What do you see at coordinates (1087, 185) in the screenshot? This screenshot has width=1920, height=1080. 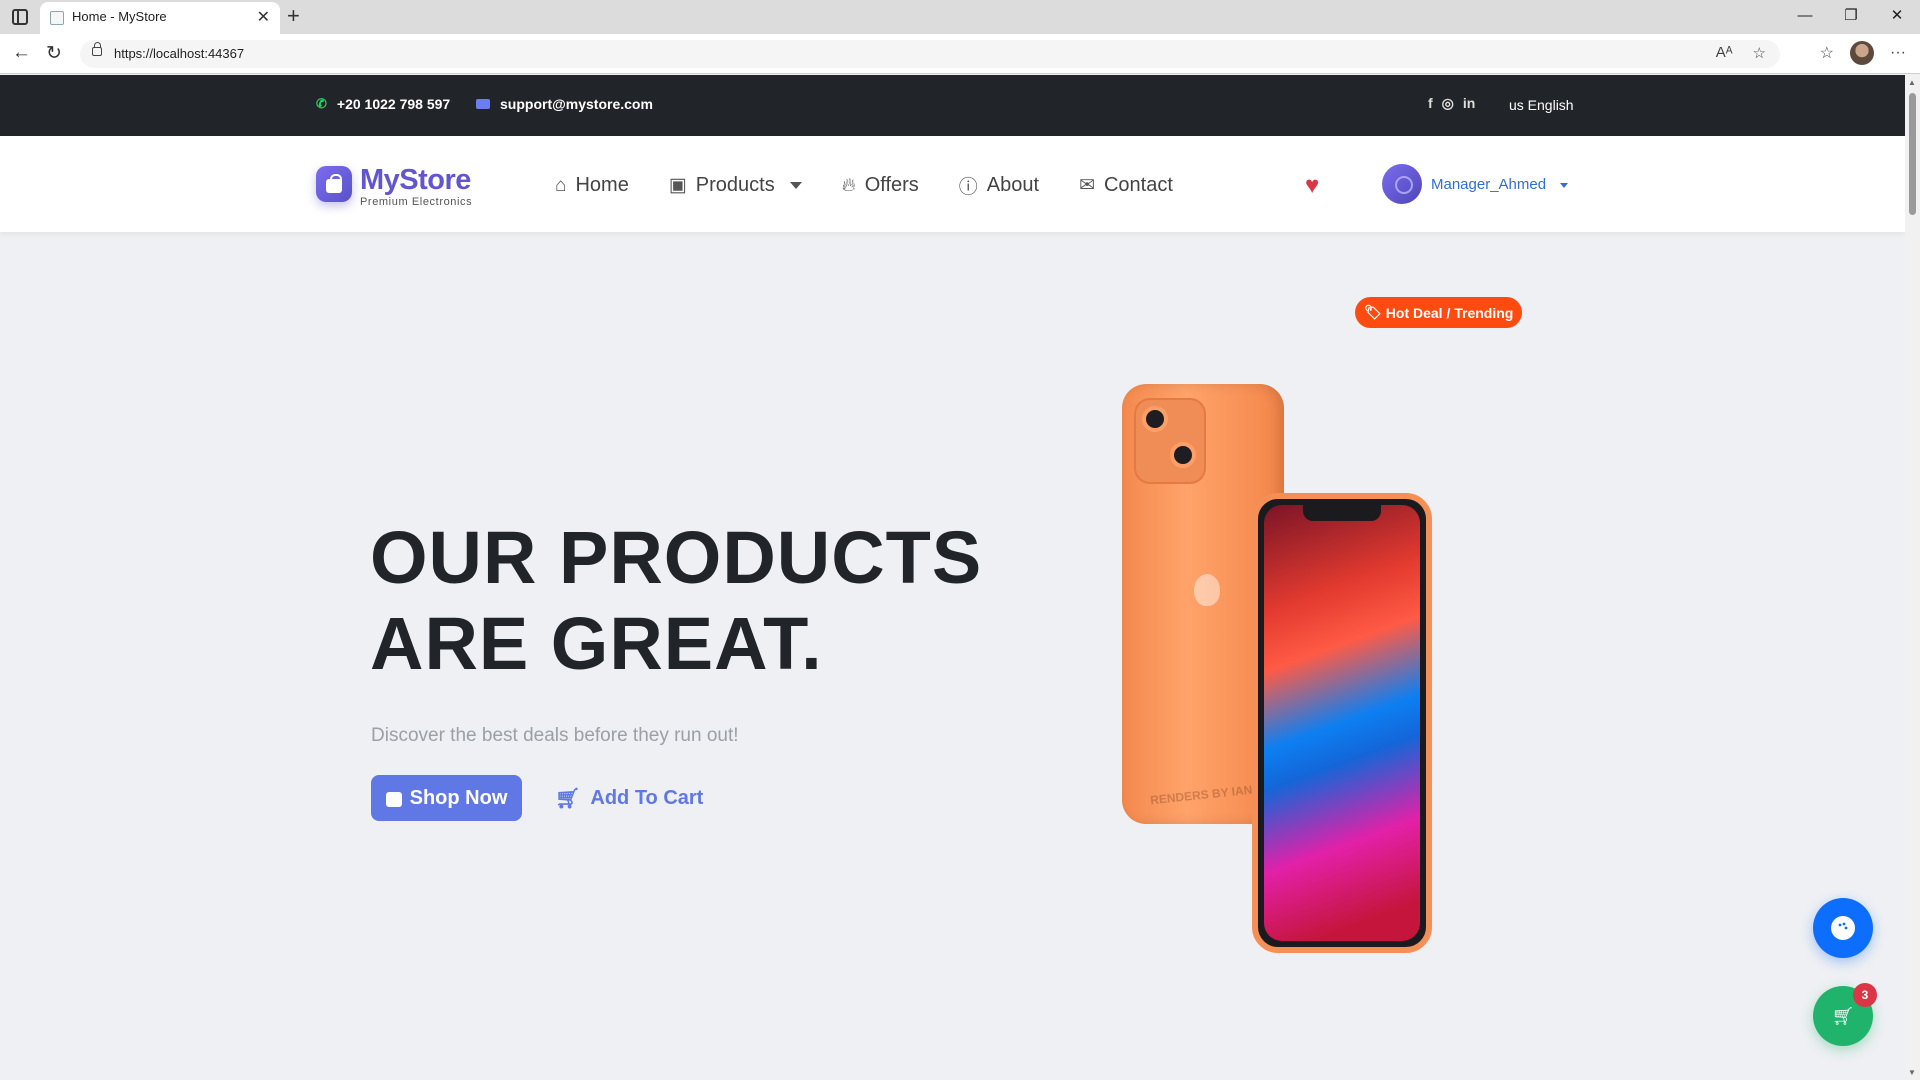 I see `mail-icon: ✉` at bounding box center [1087, 185].